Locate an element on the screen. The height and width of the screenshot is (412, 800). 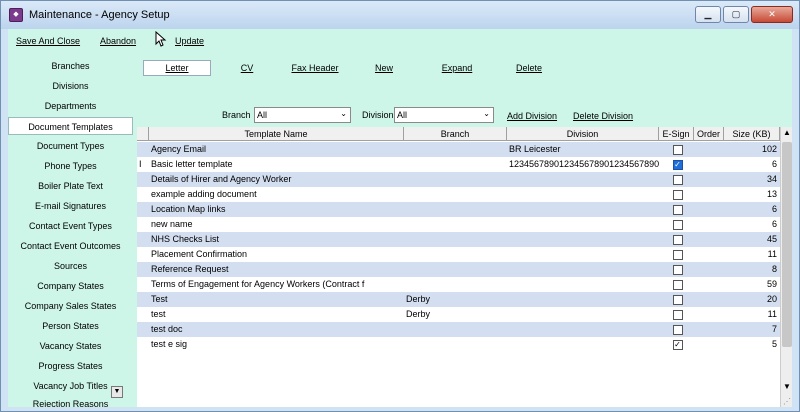
cell-template-name: test doc is located at coordinates (276, 329).